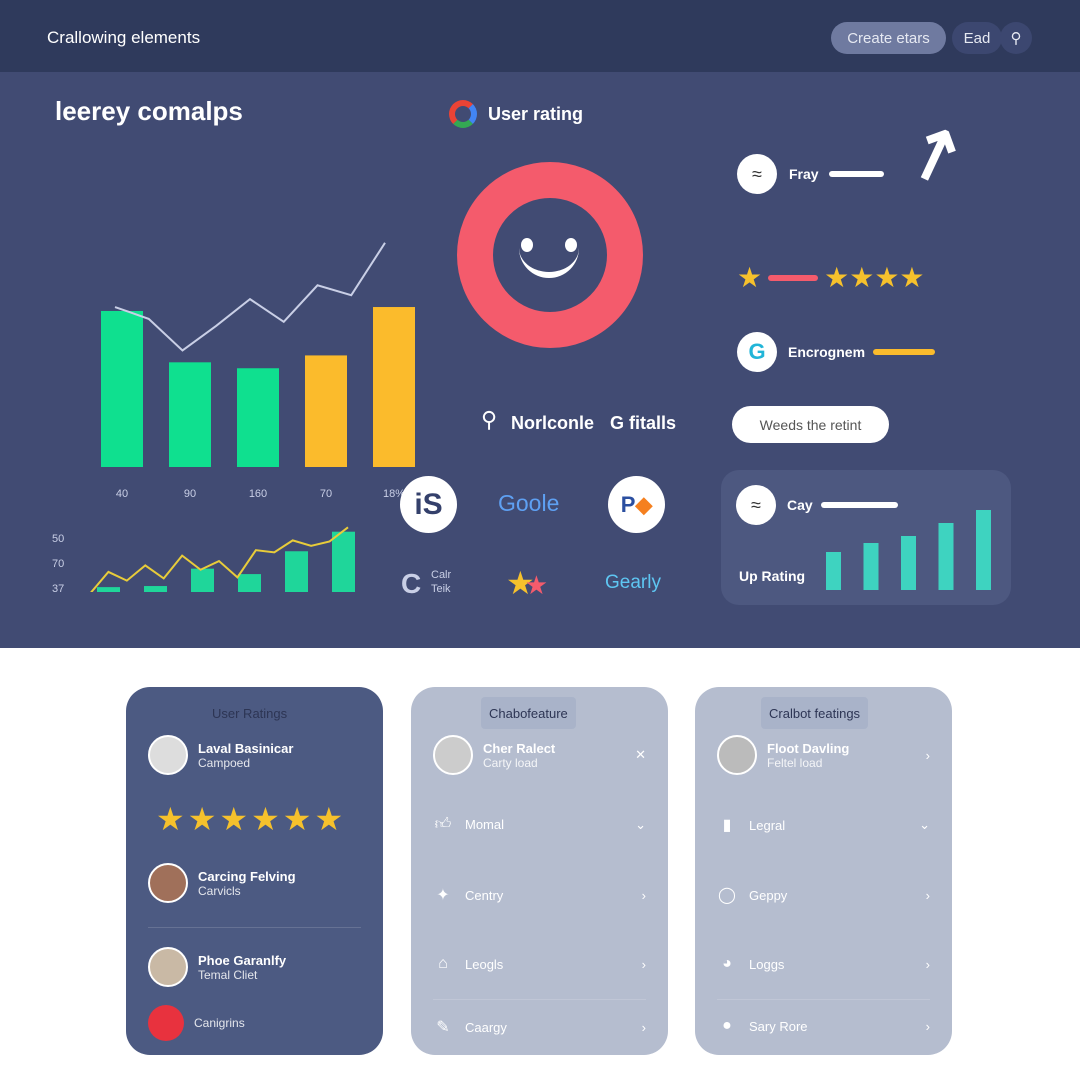 This screenshot has width=1080, height=1080. What do you see at coordinates (443, 895) in the screenshot?
I see `bird-icon: ✦` at bounding box center [443, 895].